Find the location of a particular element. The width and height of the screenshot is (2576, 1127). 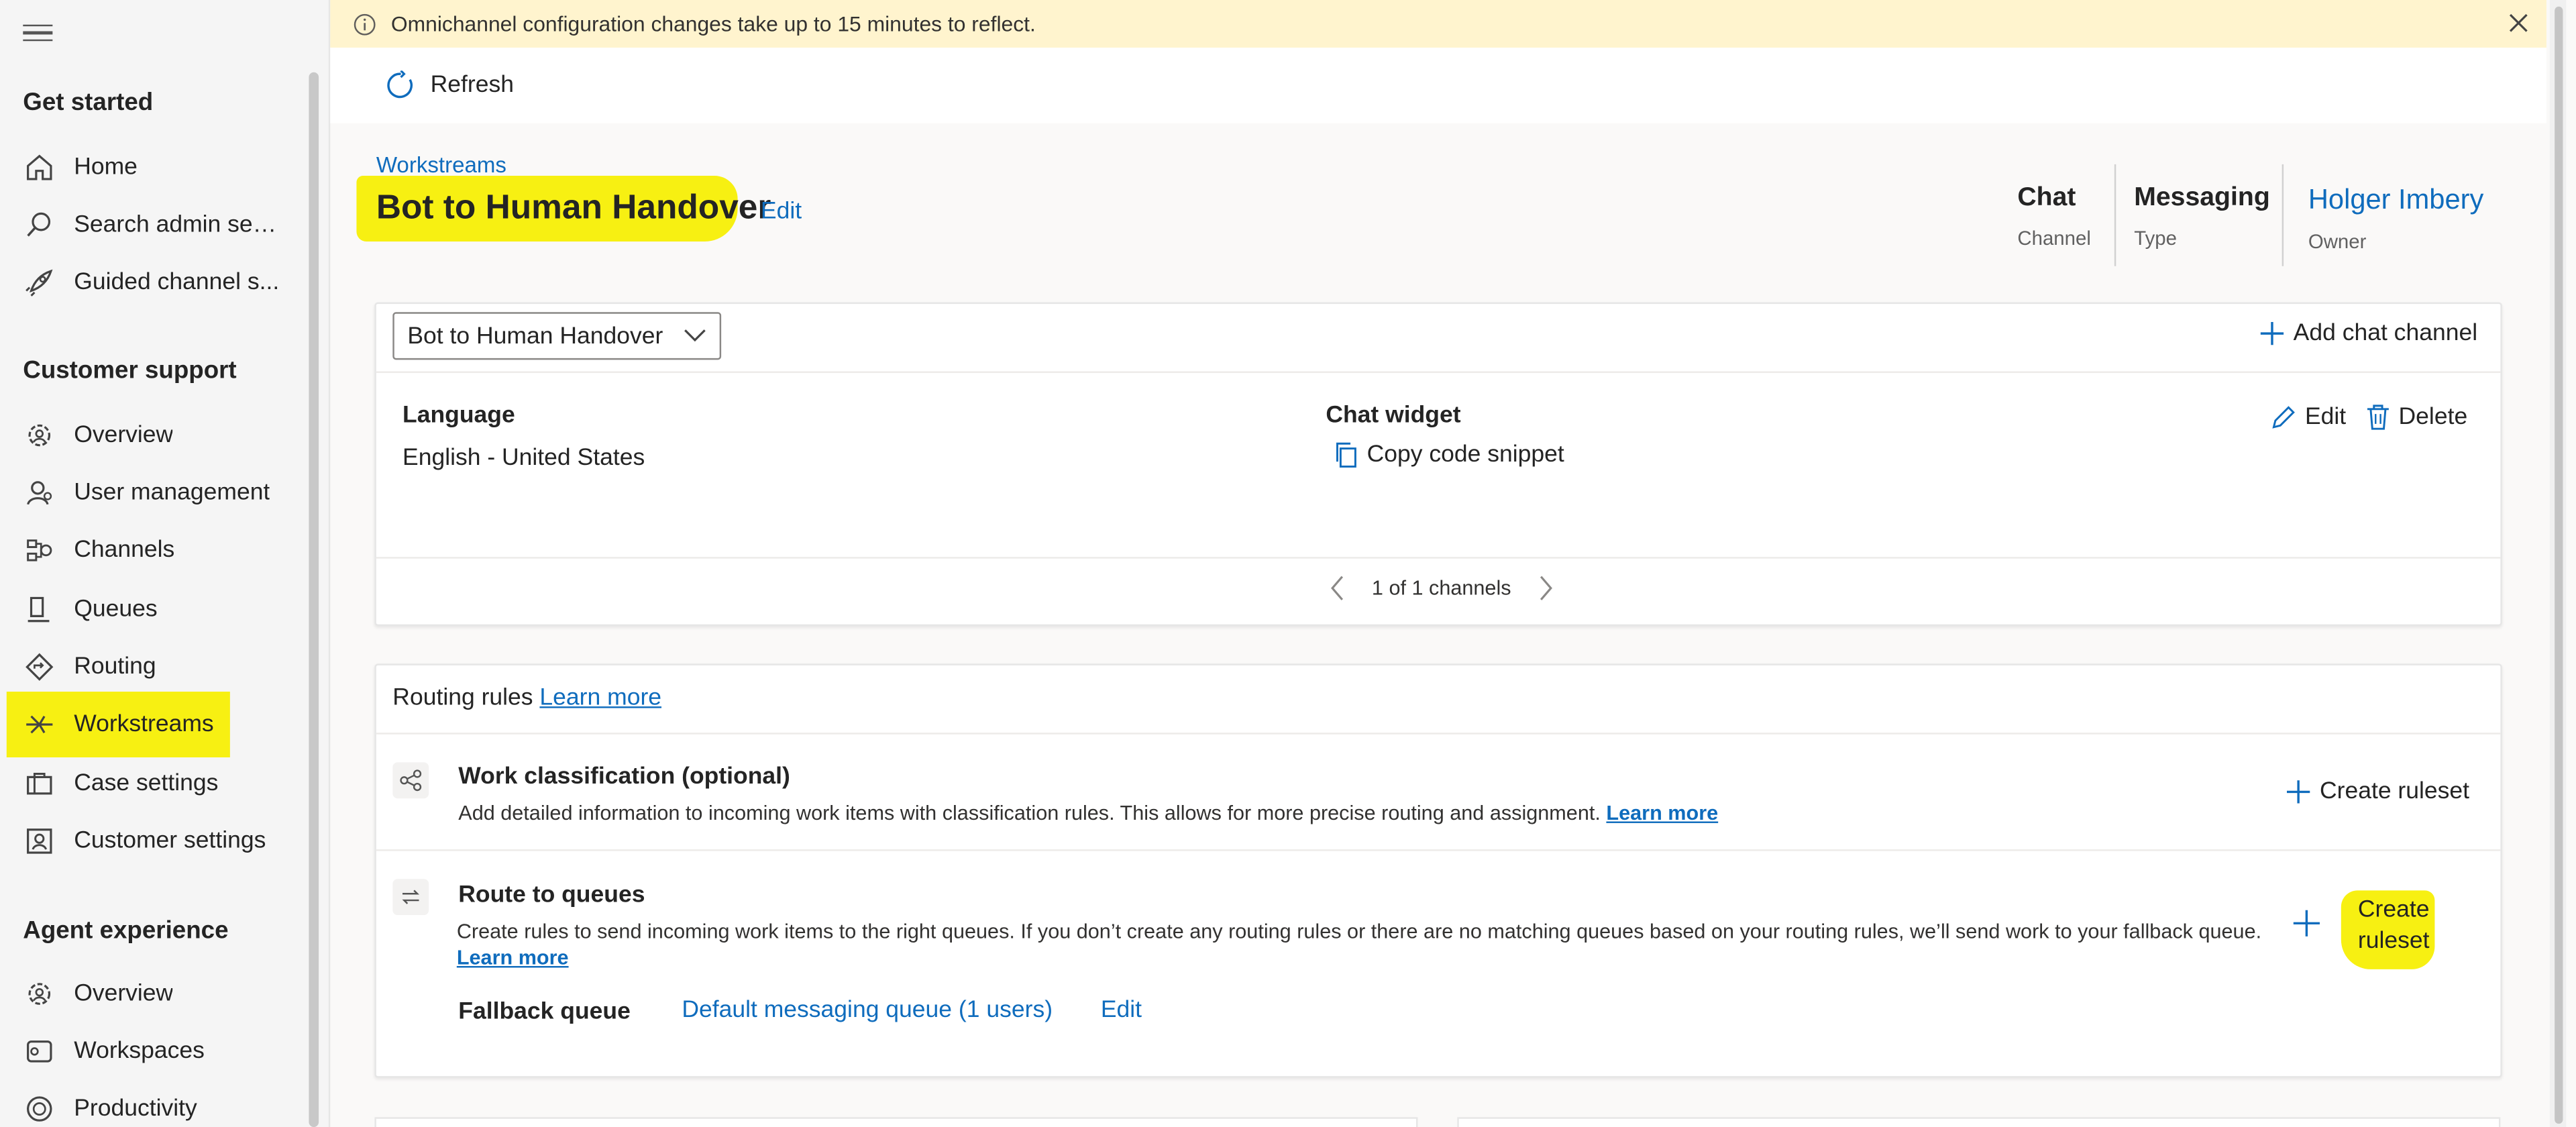

meta-owner-caption: Owner is located at coordinates (2337, 241).